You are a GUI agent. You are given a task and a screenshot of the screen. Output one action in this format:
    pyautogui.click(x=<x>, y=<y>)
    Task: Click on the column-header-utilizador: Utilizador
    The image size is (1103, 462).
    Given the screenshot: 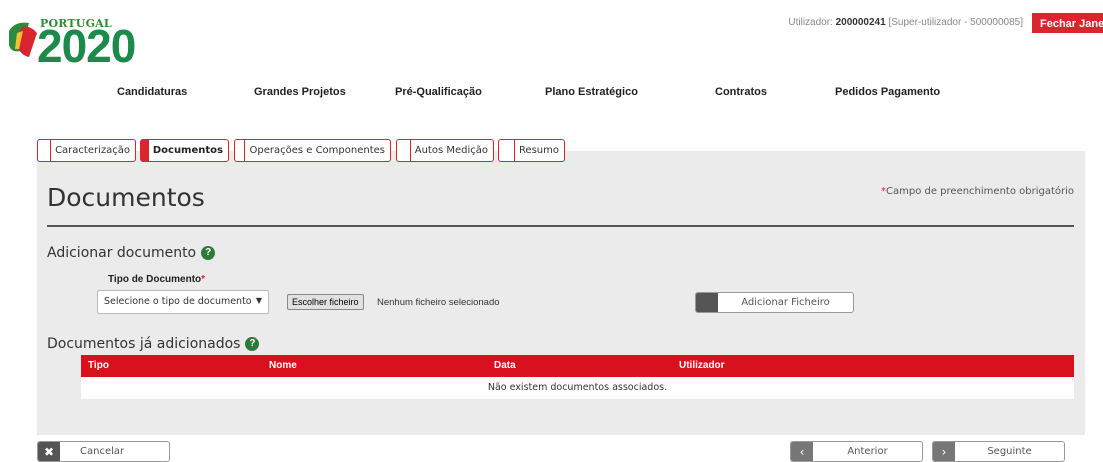 What is the action you would take?
    pyautogui.click(x=702, y=365)
    